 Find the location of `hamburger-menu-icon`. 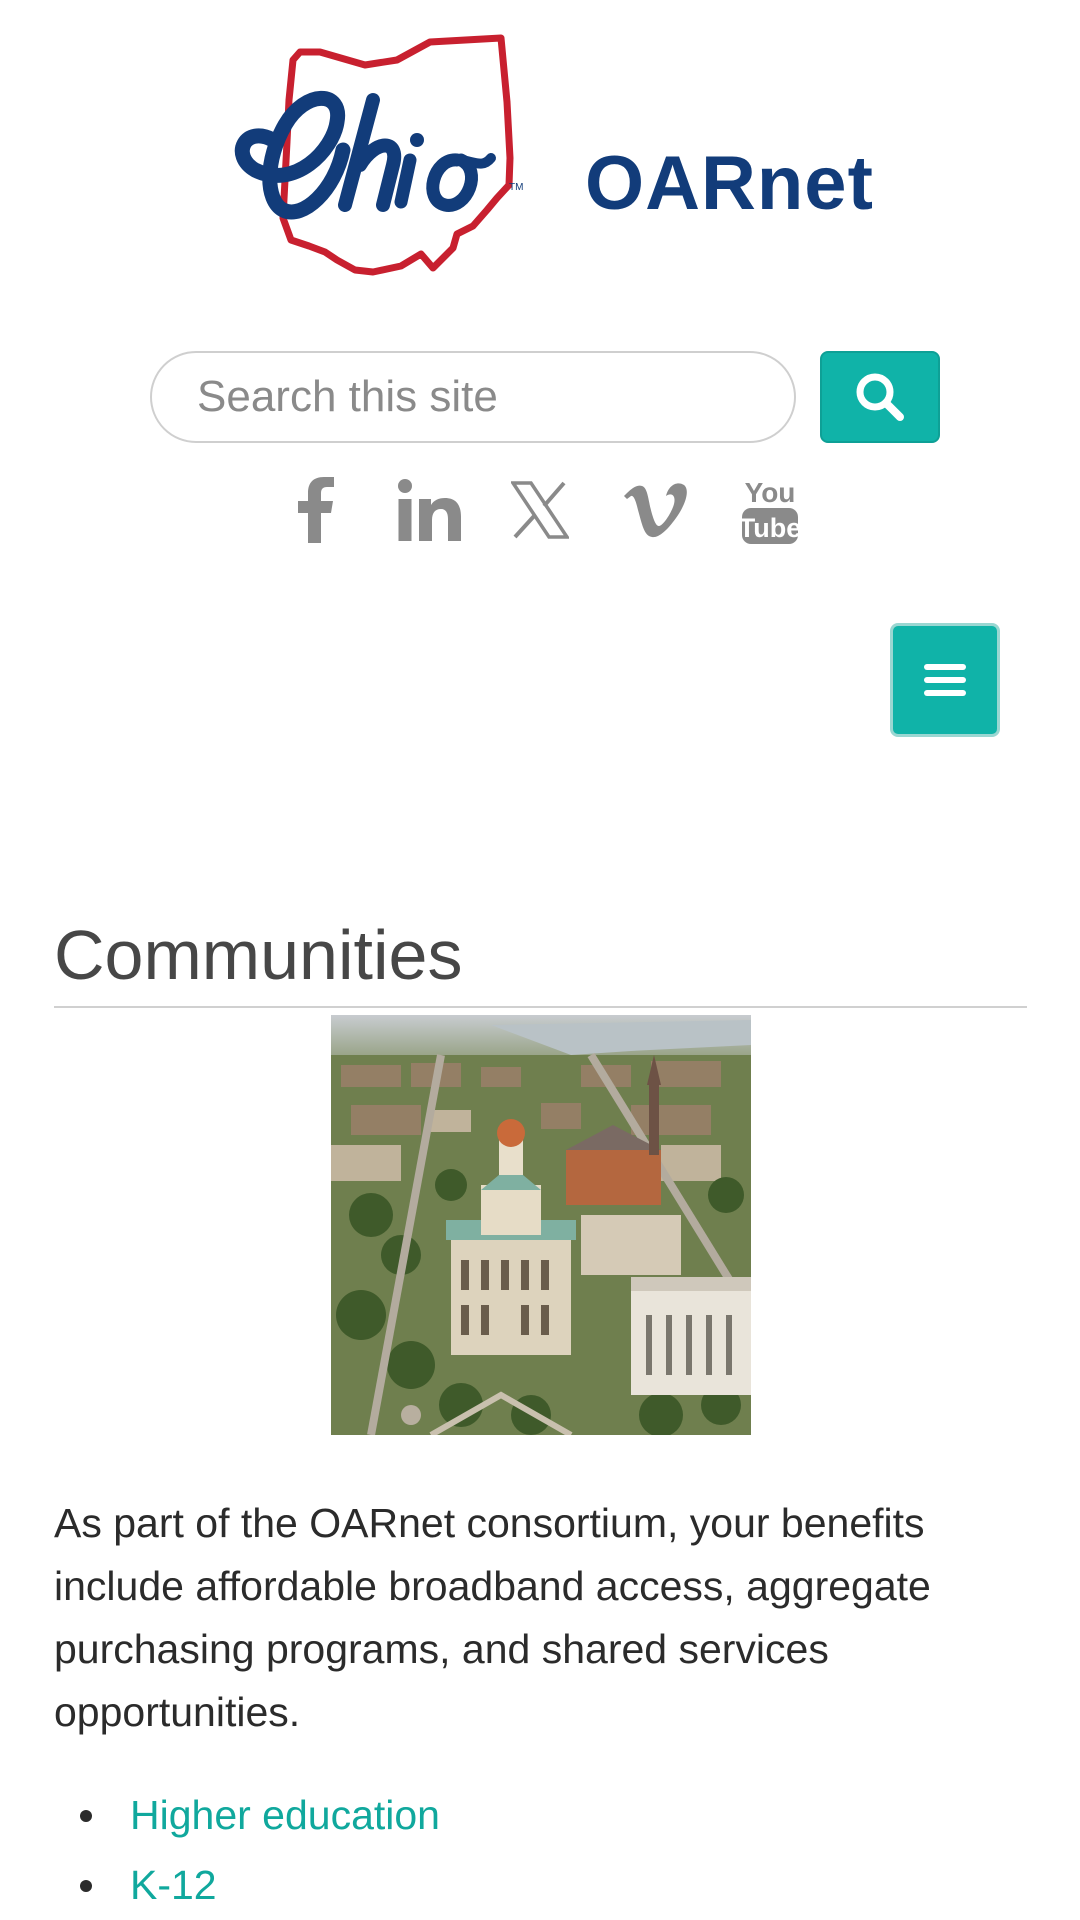

hamburger-menu-icon is located at coordinates (945, 680).